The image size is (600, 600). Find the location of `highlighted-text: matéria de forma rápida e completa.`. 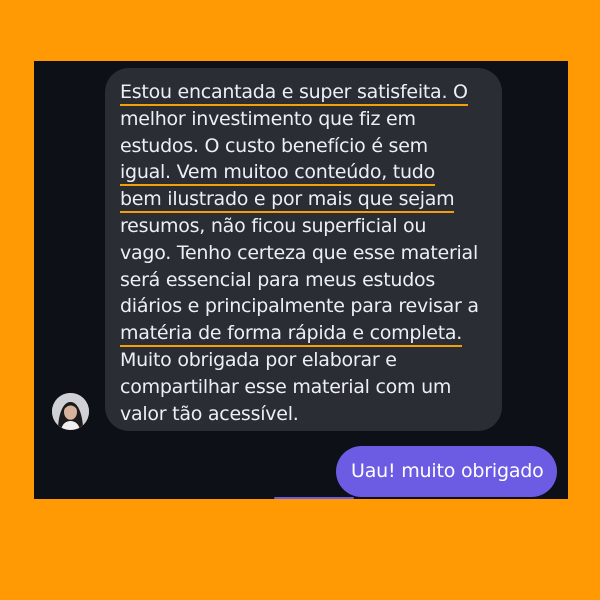

highlighted-text: matéria de forma rápida e completa. is located at coordinates (291, 335).